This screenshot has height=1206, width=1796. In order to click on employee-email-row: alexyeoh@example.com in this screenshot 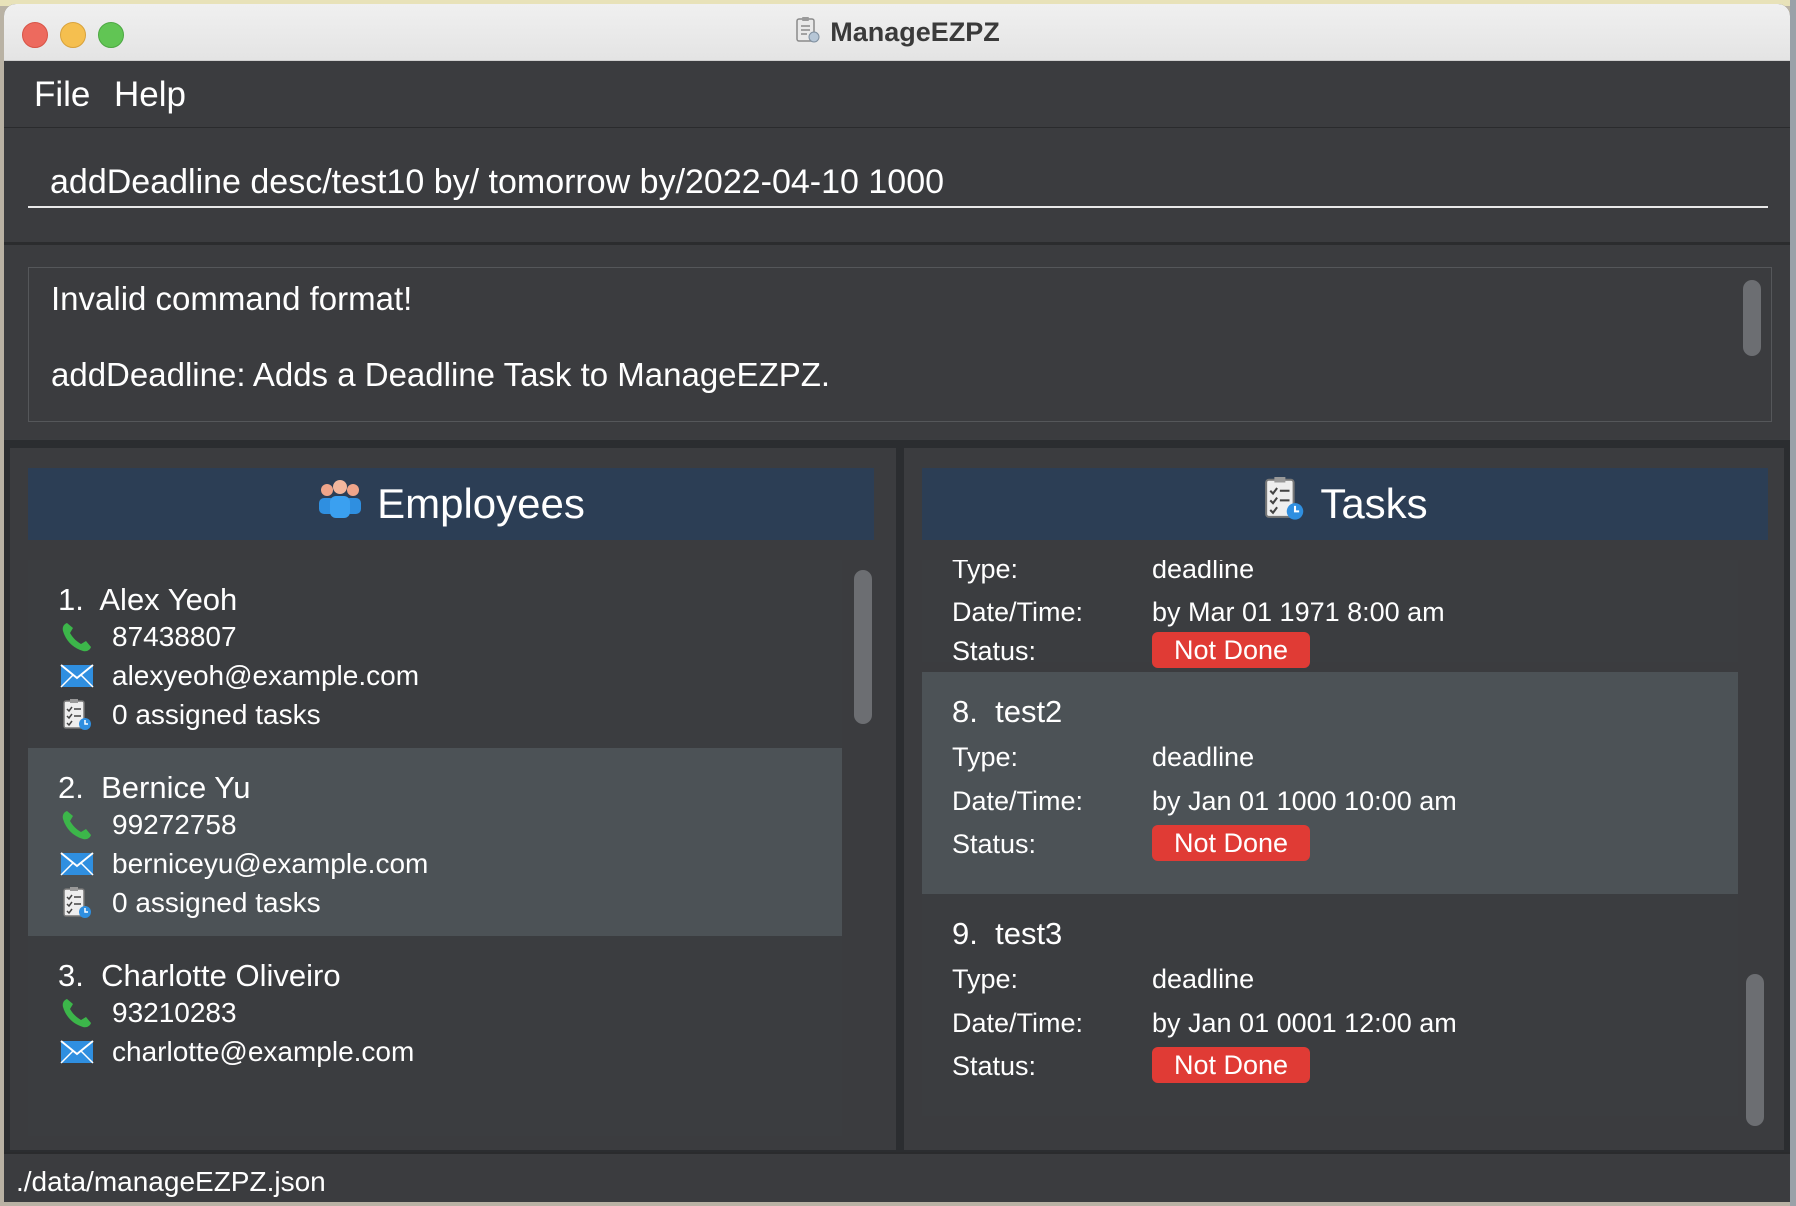, I will do `click(238, 676)`.